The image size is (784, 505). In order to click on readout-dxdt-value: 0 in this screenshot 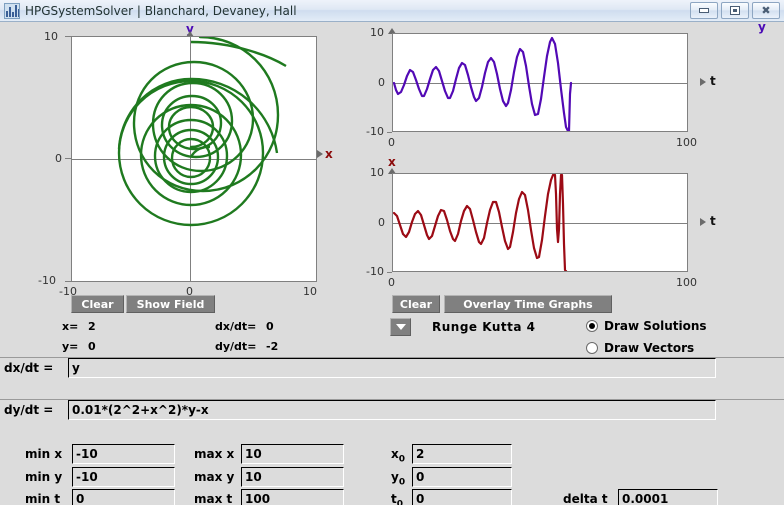, I will do `click(270, 326)`.